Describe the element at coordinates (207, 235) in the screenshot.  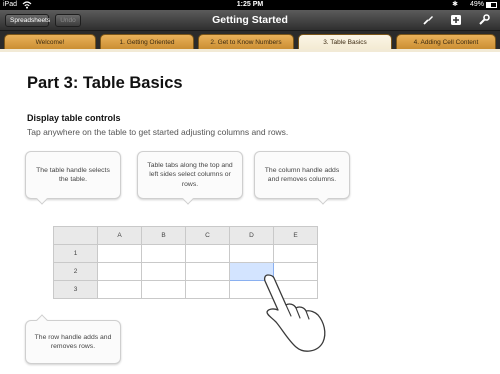
I see `column-header: C` at that location.